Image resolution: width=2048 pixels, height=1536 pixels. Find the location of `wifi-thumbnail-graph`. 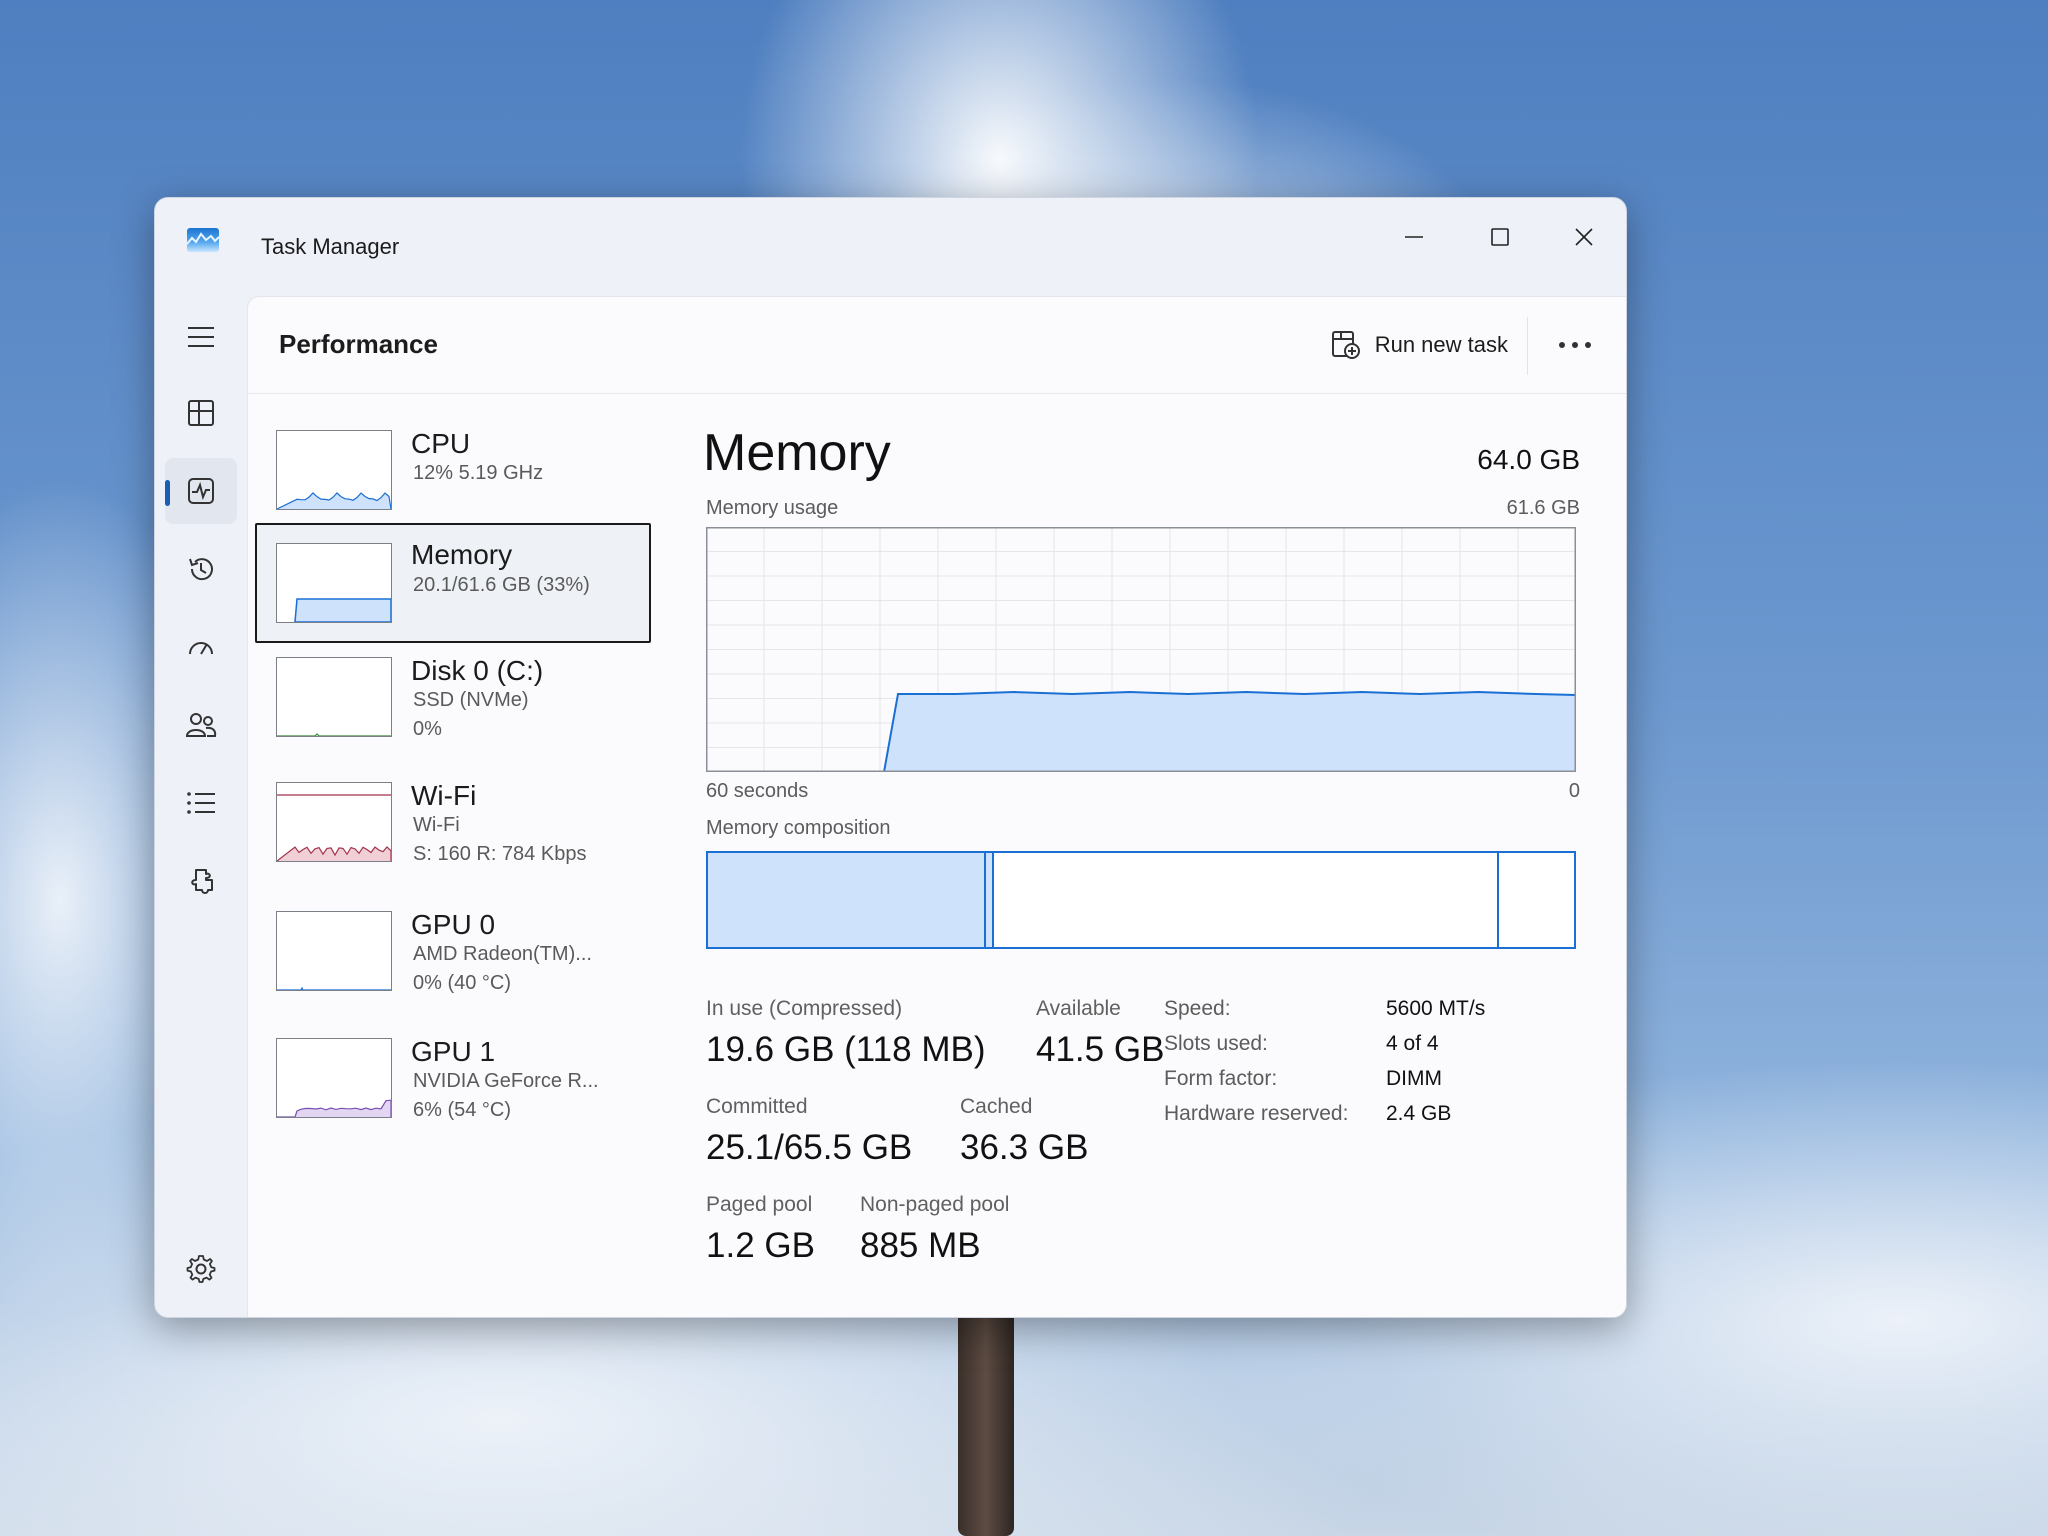

wifi-thumbnail-graph is located at coordinates (334, 822).